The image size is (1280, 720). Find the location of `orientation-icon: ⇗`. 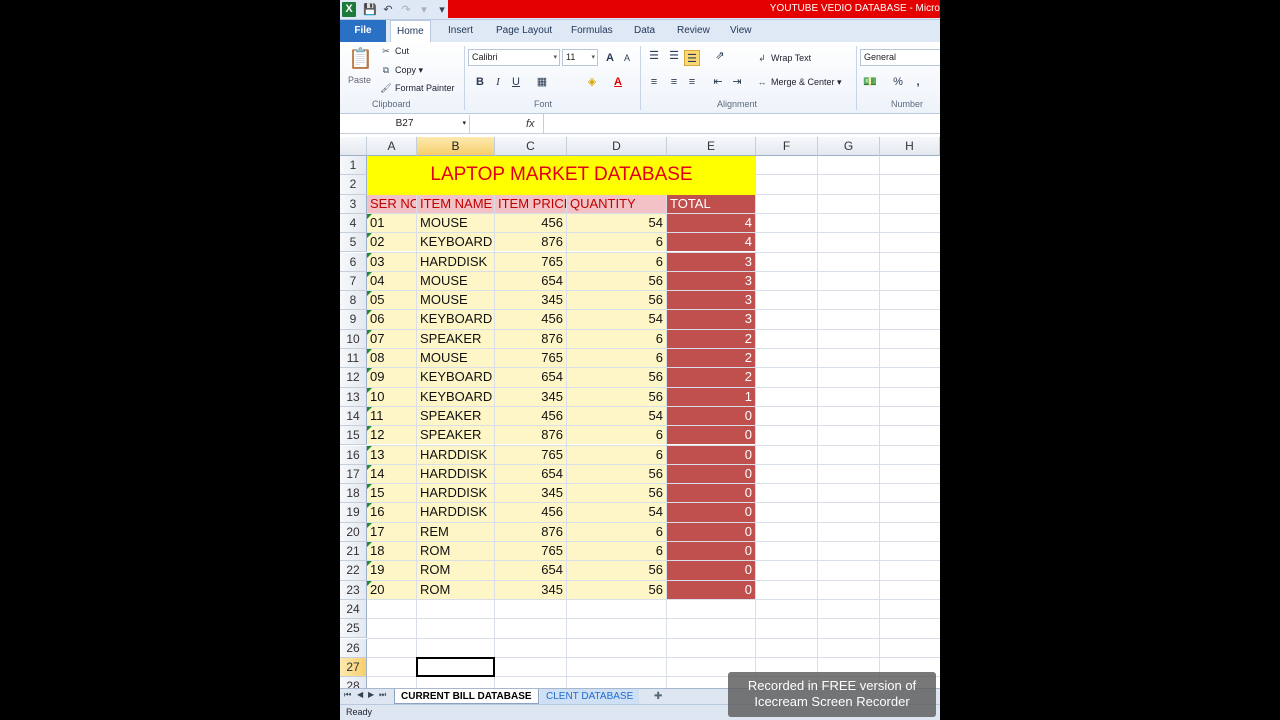

orientation-icon: ⇗ is located at coordinates (720, 56).